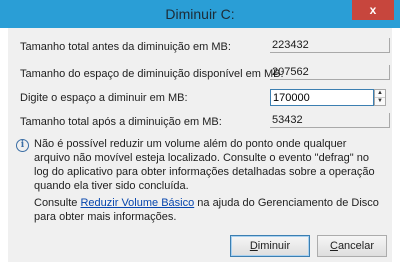  I want to click on shrink-amount-stepper: ▲ ▼, so click(380, 97).